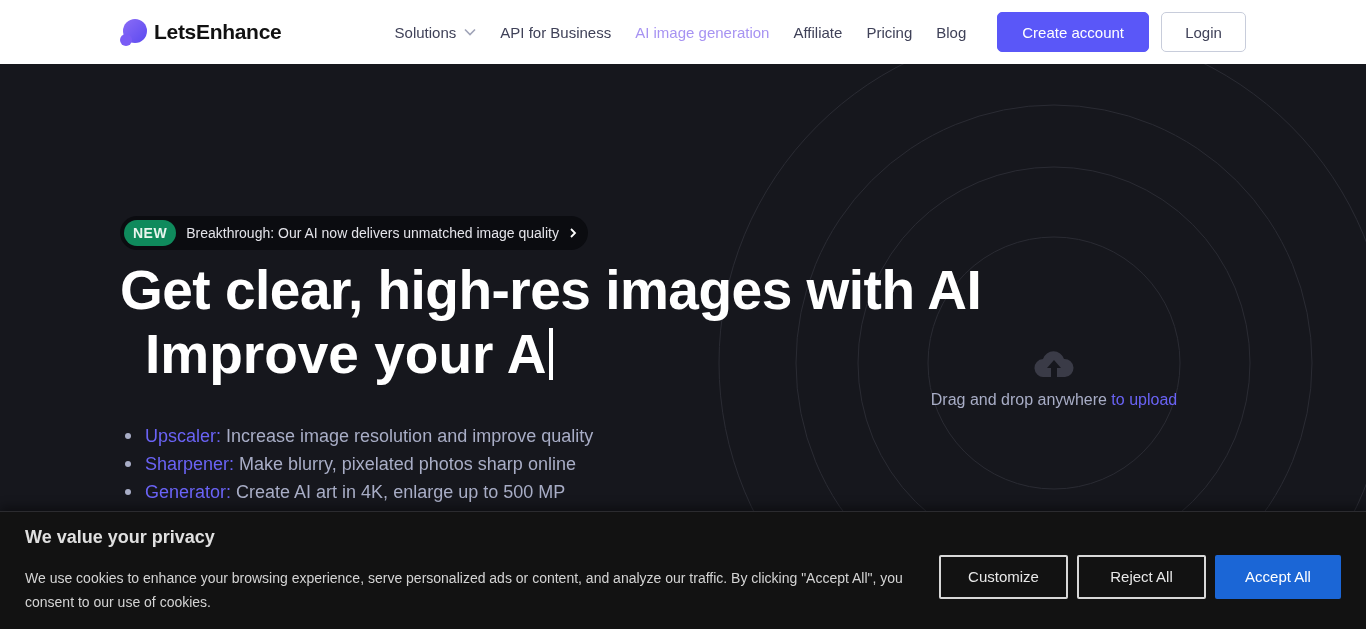 This screenshot has height=629, width=1366. What do you see at coordinates (401, 492) in the screenshot?
I see `feature-description: Create AI art in 4K, enlarge up to 500 MP` at bounding box center [401, 492].